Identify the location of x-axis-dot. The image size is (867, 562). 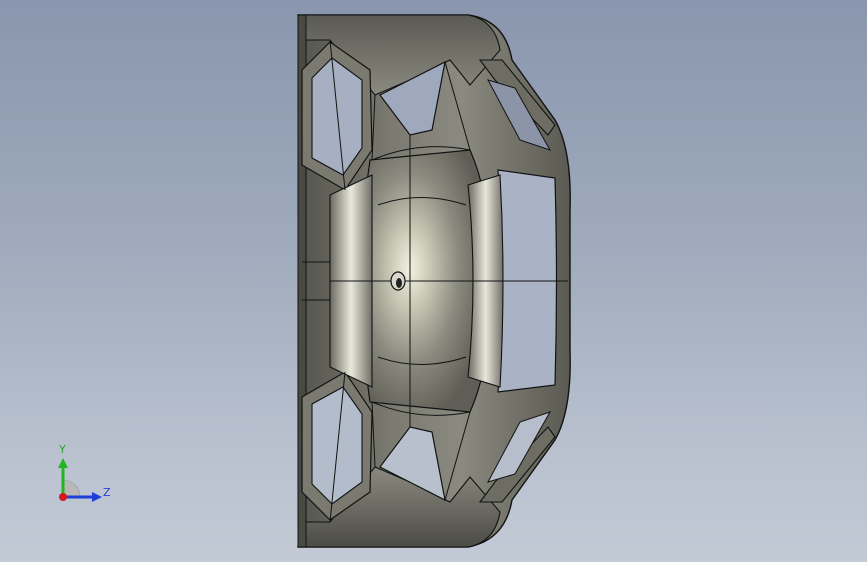
(63, 497).